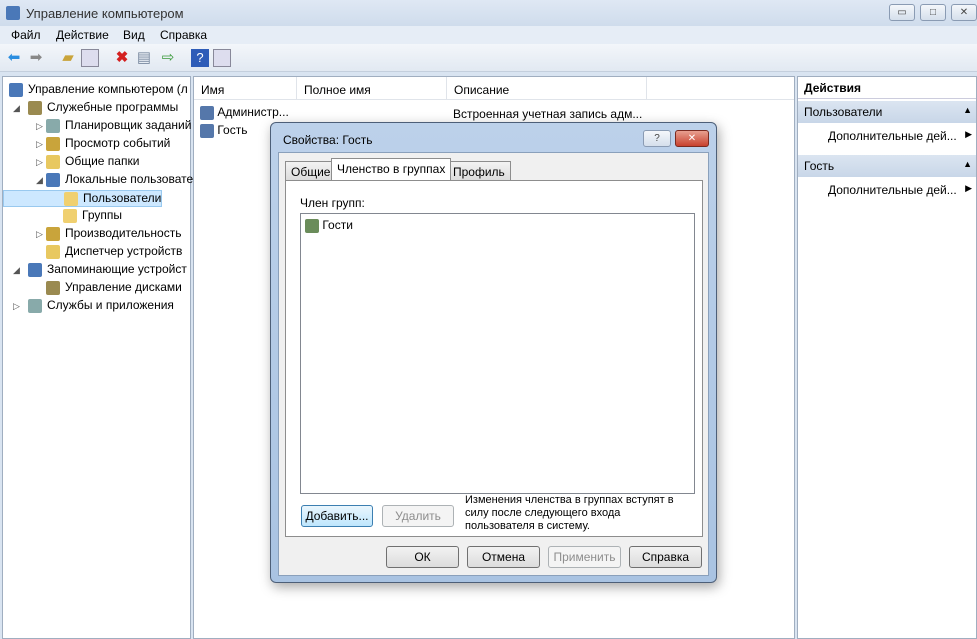 This screenshot has height=639, width=977. I want to click on more-actions-users: Дополнительные дей... ▶, so click(887, 136).